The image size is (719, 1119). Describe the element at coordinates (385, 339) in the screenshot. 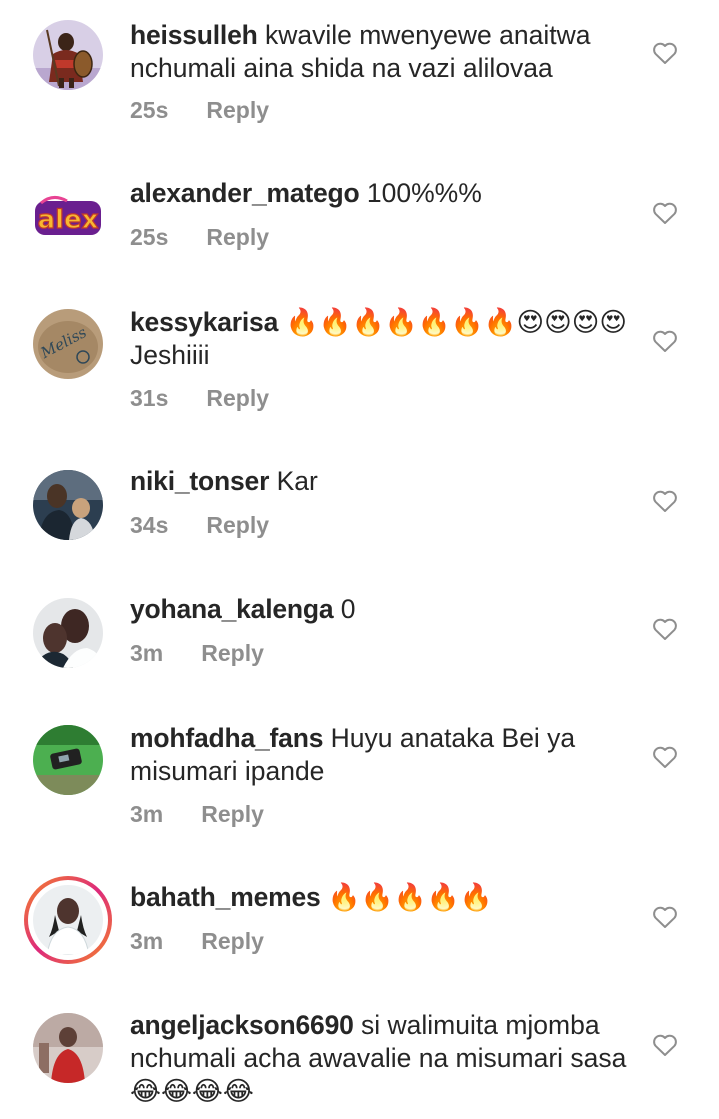

I see `comment-body: kessykarisa 🔥🔥🔥🔥🔥🔥🔥😍😍😍😍 Jeshiiii` at that location.